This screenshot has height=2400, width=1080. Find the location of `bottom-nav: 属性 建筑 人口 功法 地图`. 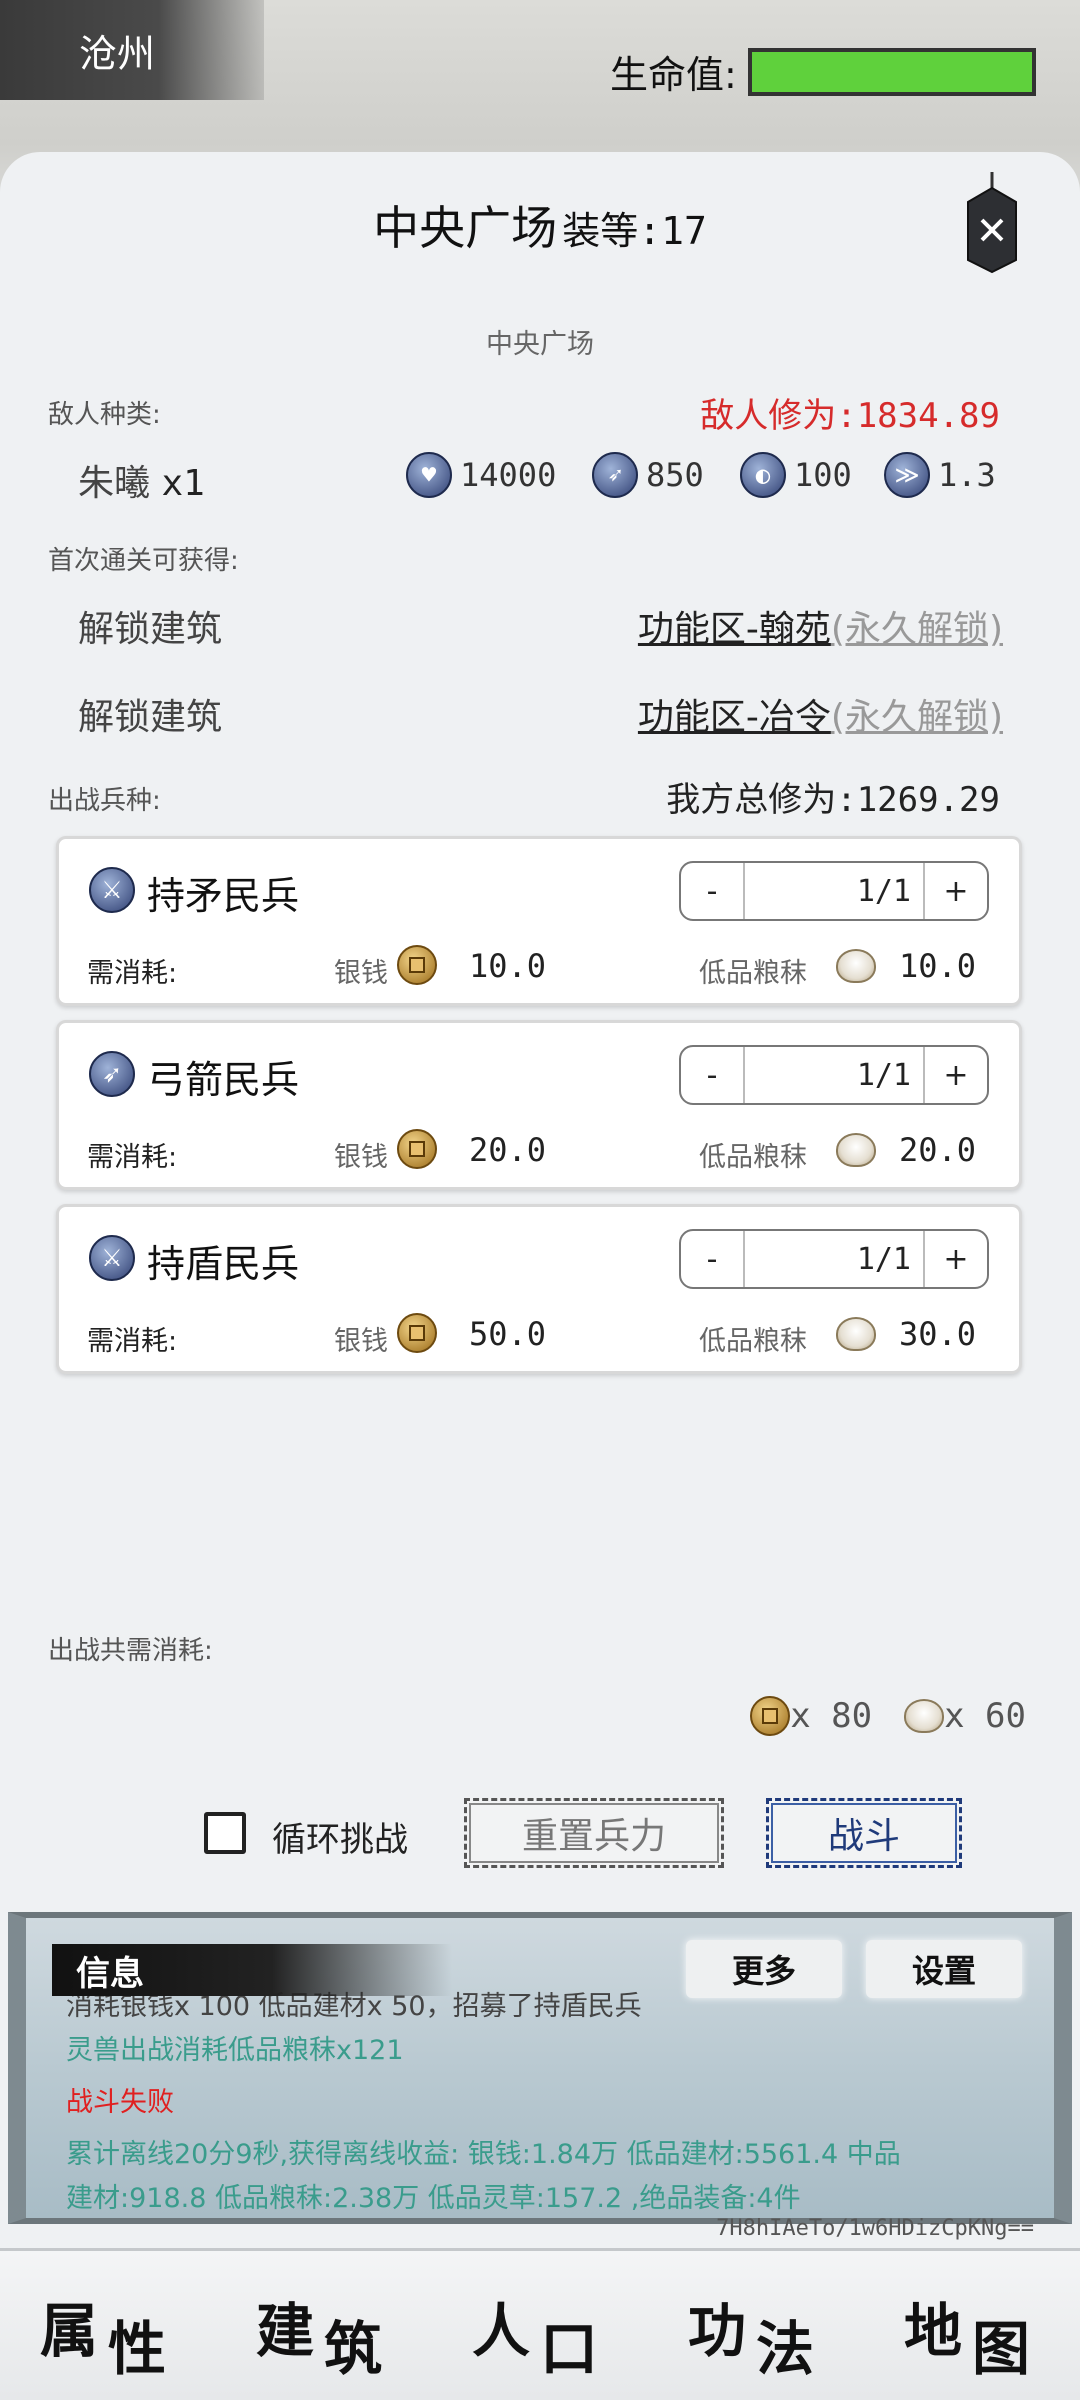

bottom-nav: 属性 建筑 人口 功法 地图 is located at coordinates (540, 2324).